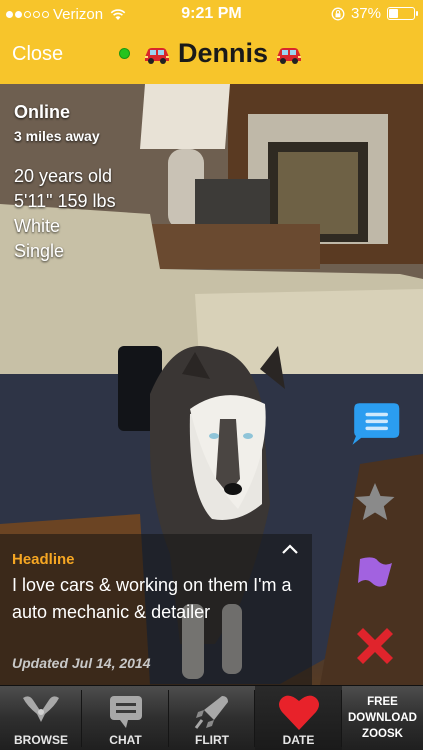  Describe the element at coordinates (211, 14) in the screenshot. I see `status-bar: Verizon 9:21 PM 37%` at that location.